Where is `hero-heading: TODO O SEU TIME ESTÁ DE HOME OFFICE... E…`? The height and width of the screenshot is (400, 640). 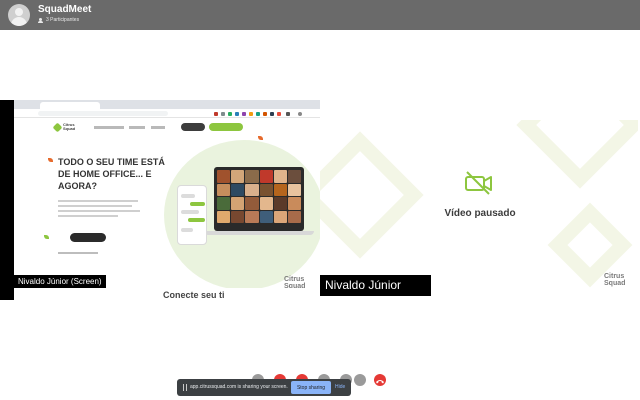
hero-heading: TODO O SEU TIME ESTÁ DE HOME OFFICE... E… is located at coordinates (111, 174).